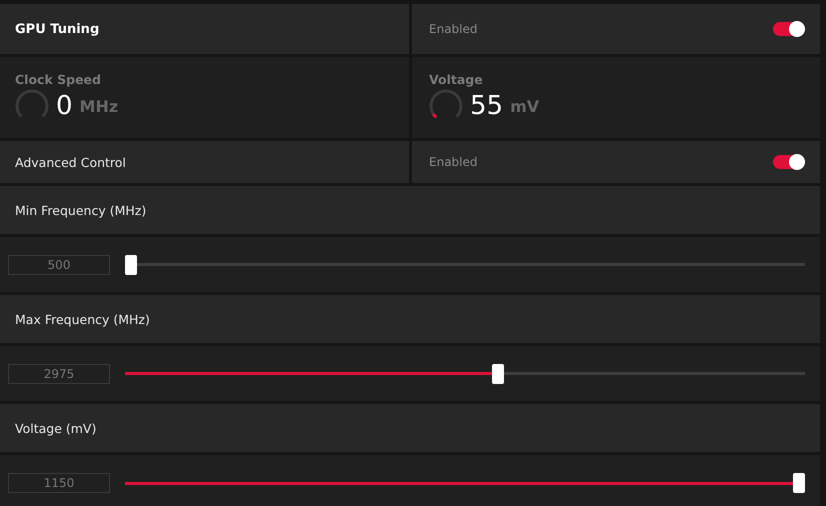 The image size is (826, 506). I want to click on value-field: 2975, so click(59, 374).